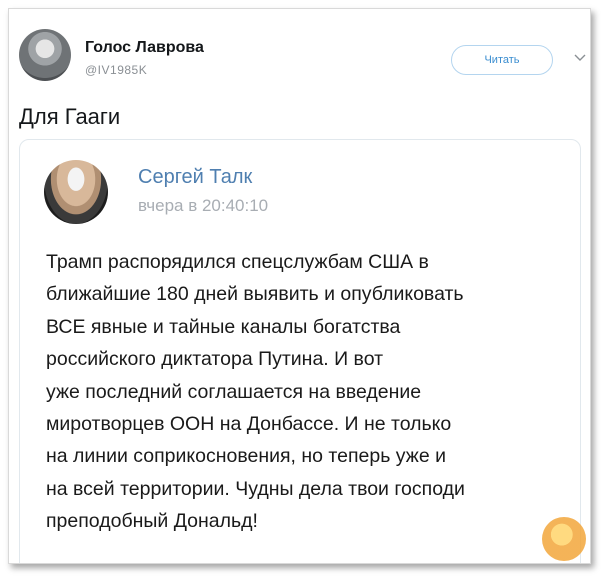 The height and width of the screenshot is (577, 601). What do you see at coordinates (223, 326) in the screenshot?
I see `quoted-text-line: ВСЕ явные и тайные каналы богатства` at bounding box center [223, 326].